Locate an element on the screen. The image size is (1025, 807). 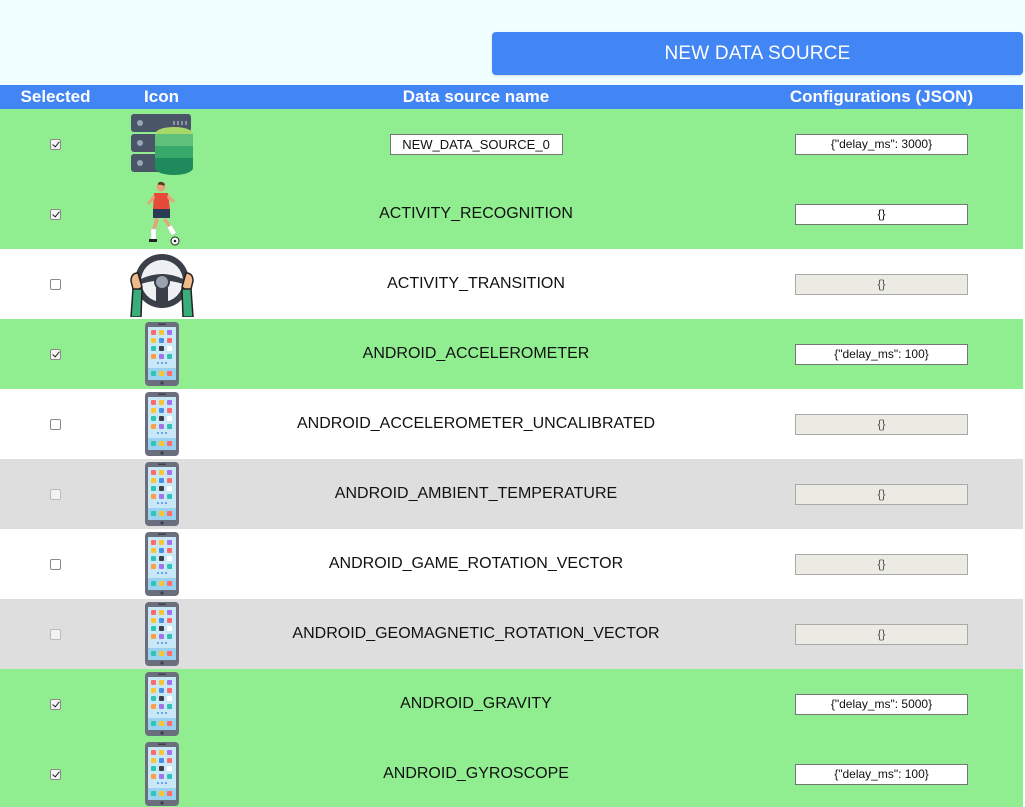
name-cell: ACTIVITY_TRANSITION is located at coordinates (476, 284).